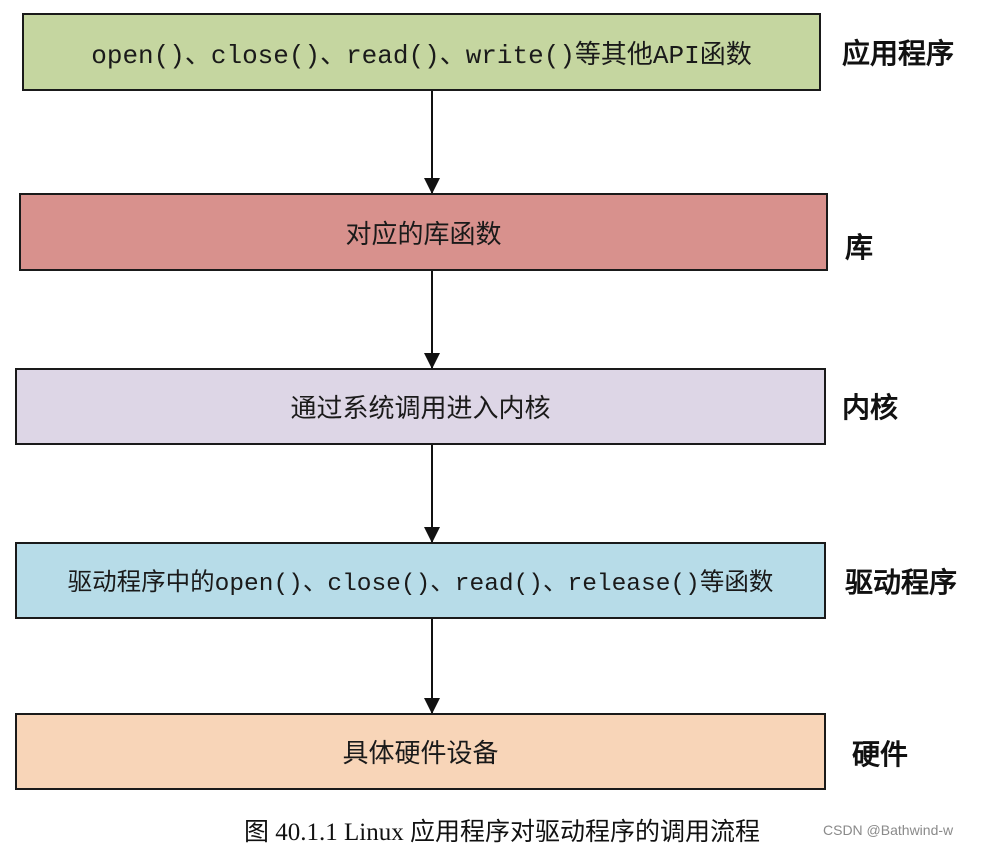  I want to click on kernel-syscall-box: 通过系统调用进入内核, so click(420, 406).